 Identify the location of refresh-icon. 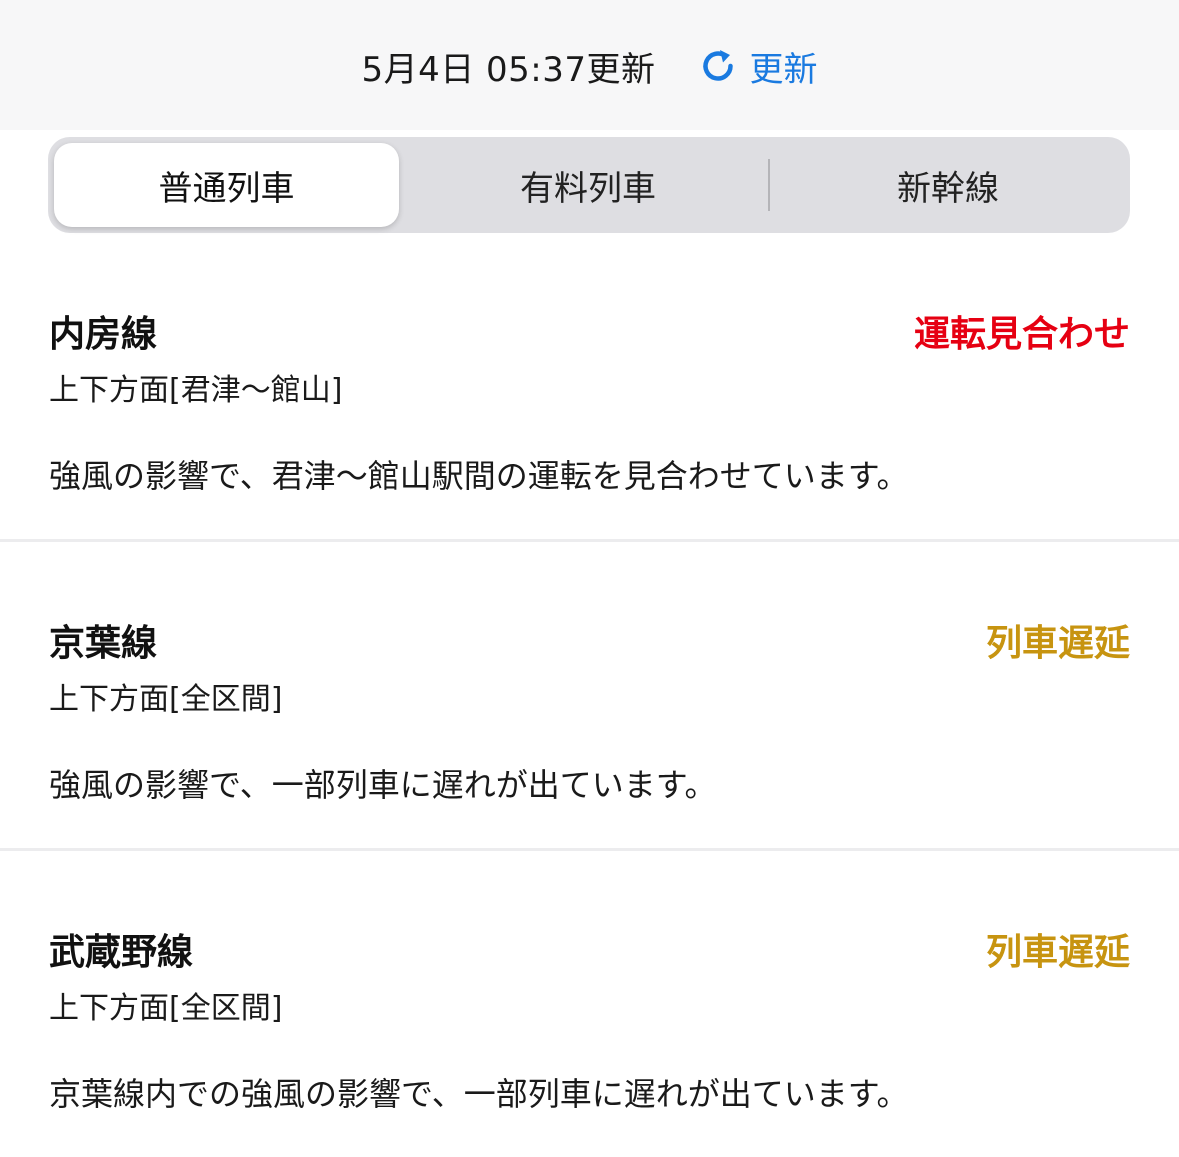
(717, 65).